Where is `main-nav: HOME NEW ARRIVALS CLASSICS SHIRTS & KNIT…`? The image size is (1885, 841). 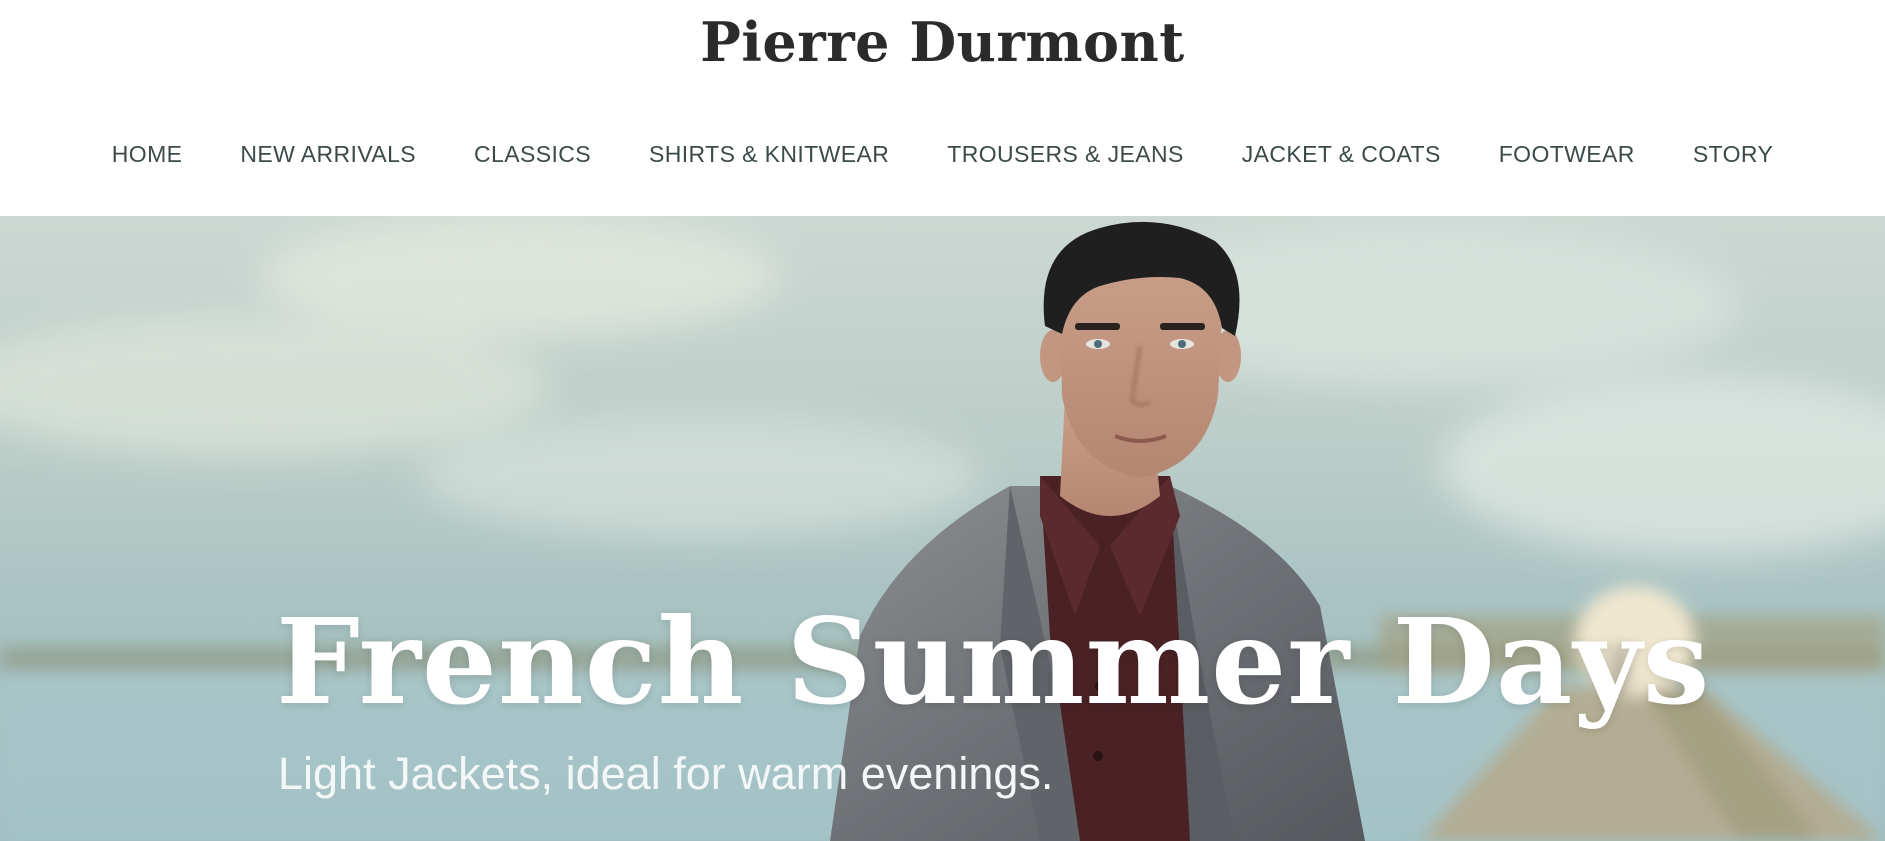
main-nav: HOME NEW ARRIVALS CLASSICS SHIRTS & KNIT… is located at coordinates (942, 154).